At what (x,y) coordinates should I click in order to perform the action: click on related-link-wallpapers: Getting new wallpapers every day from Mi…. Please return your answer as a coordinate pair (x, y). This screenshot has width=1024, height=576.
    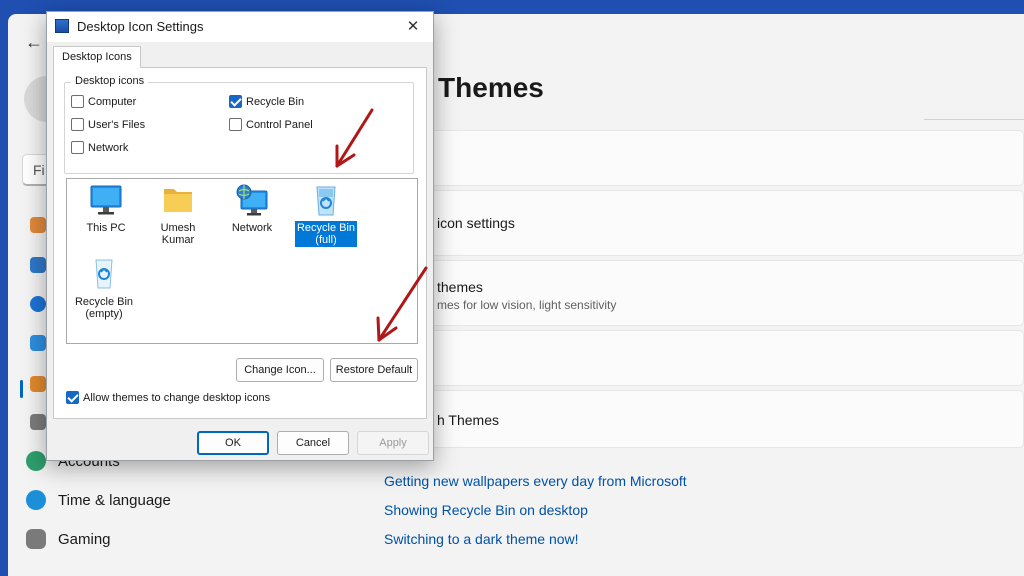
    Looking at the image, I should click on (535, 481).